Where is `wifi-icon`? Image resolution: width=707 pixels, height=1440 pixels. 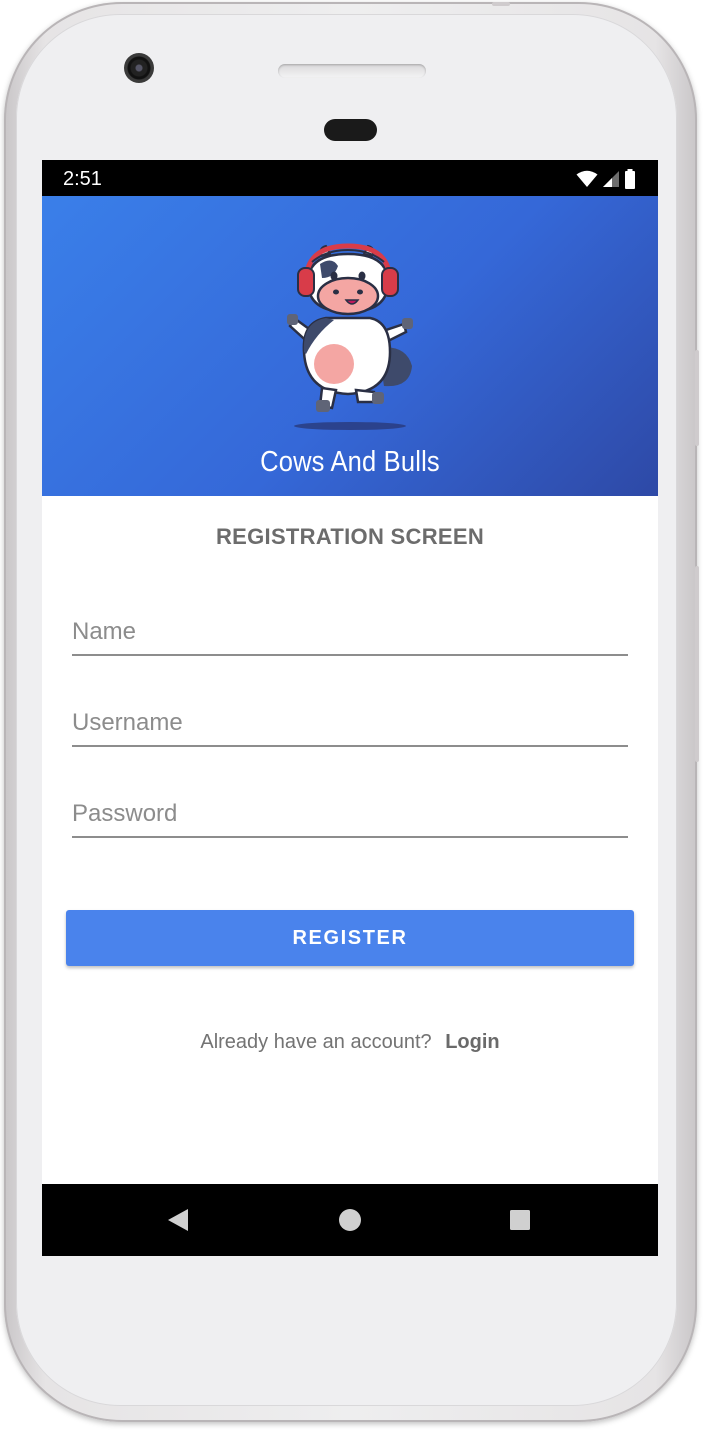
wifi-icon is located at coordinates (587, 178).